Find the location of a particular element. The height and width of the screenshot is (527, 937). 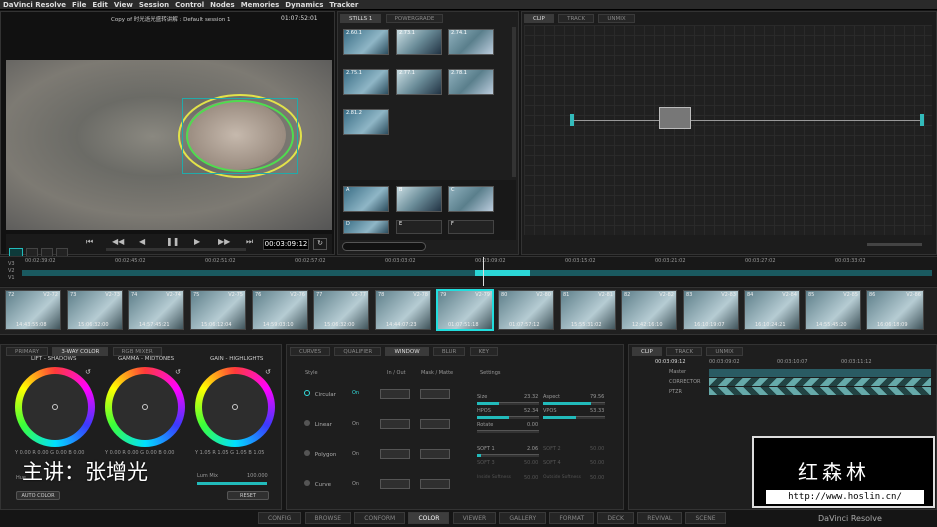

gamma-reset-icon: ↺ is located at coordinates (178, 372).